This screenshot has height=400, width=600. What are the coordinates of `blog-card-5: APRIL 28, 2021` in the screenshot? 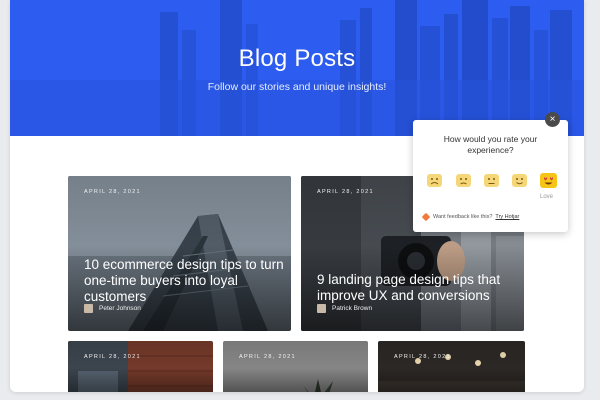 It's located at (451, 366).